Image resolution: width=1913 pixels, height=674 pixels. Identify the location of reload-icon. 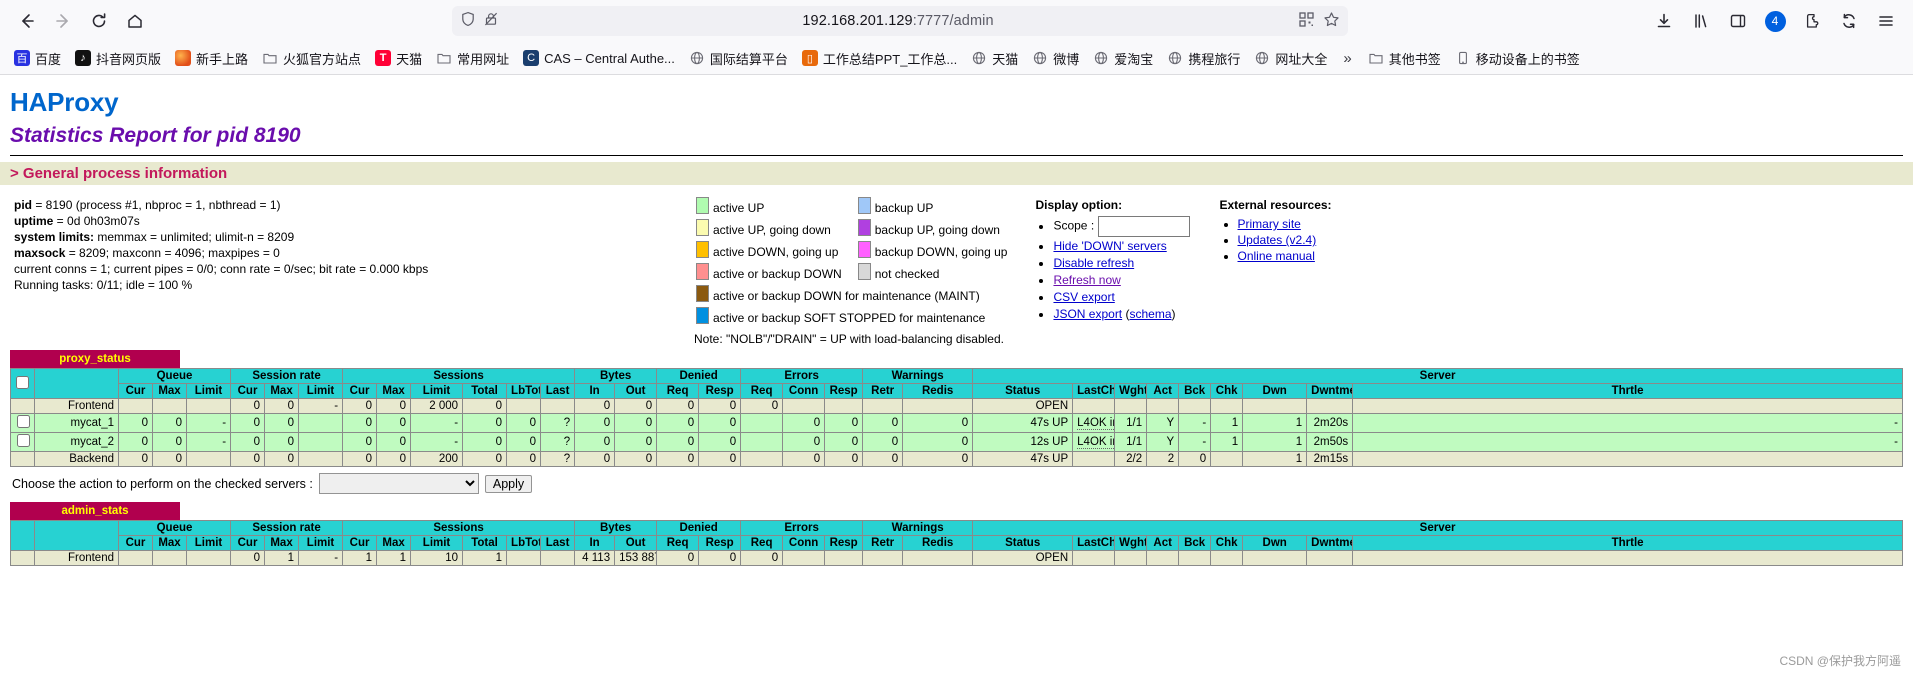
(99, 21).